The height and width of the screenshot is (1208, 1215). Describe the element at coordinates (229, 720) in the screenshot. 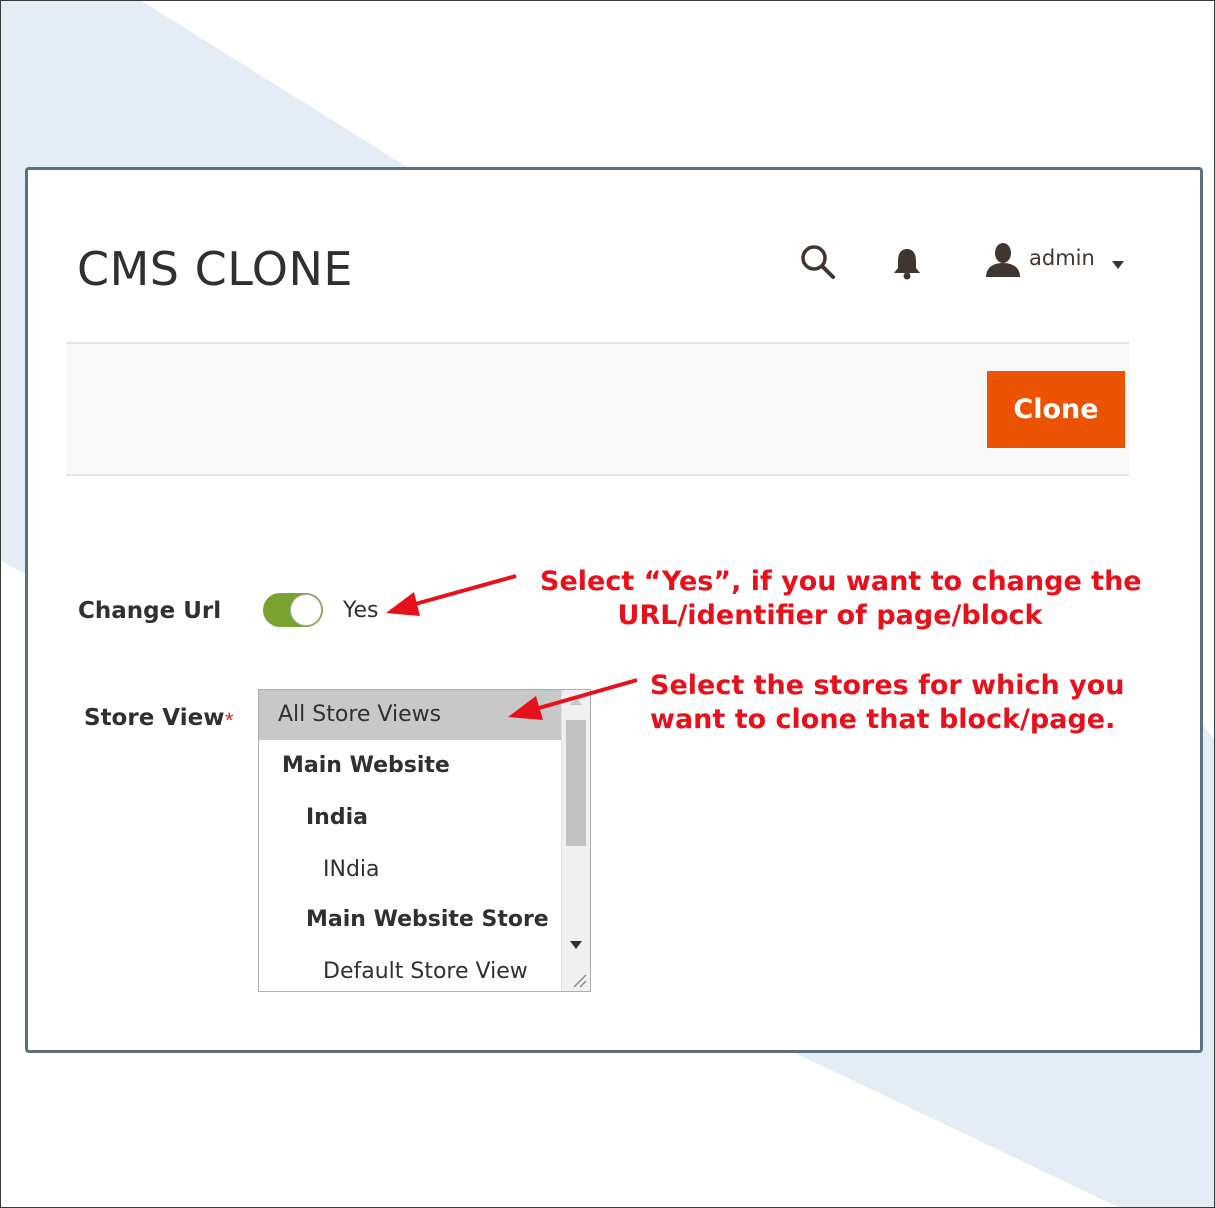

I see `required-indicator: *` at that location.